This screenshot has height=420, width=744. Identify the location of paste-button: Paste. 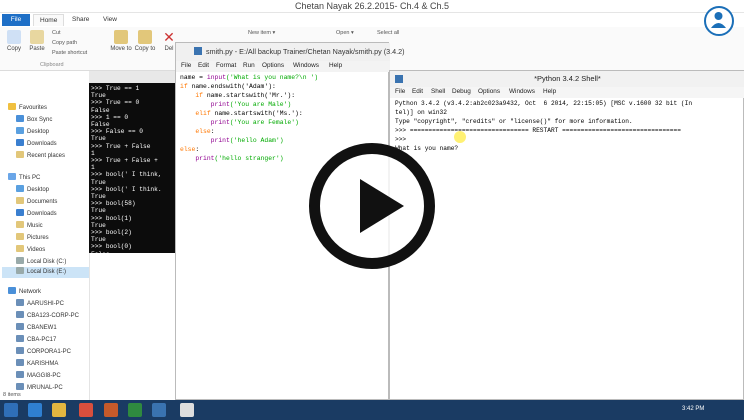
(37, 41).